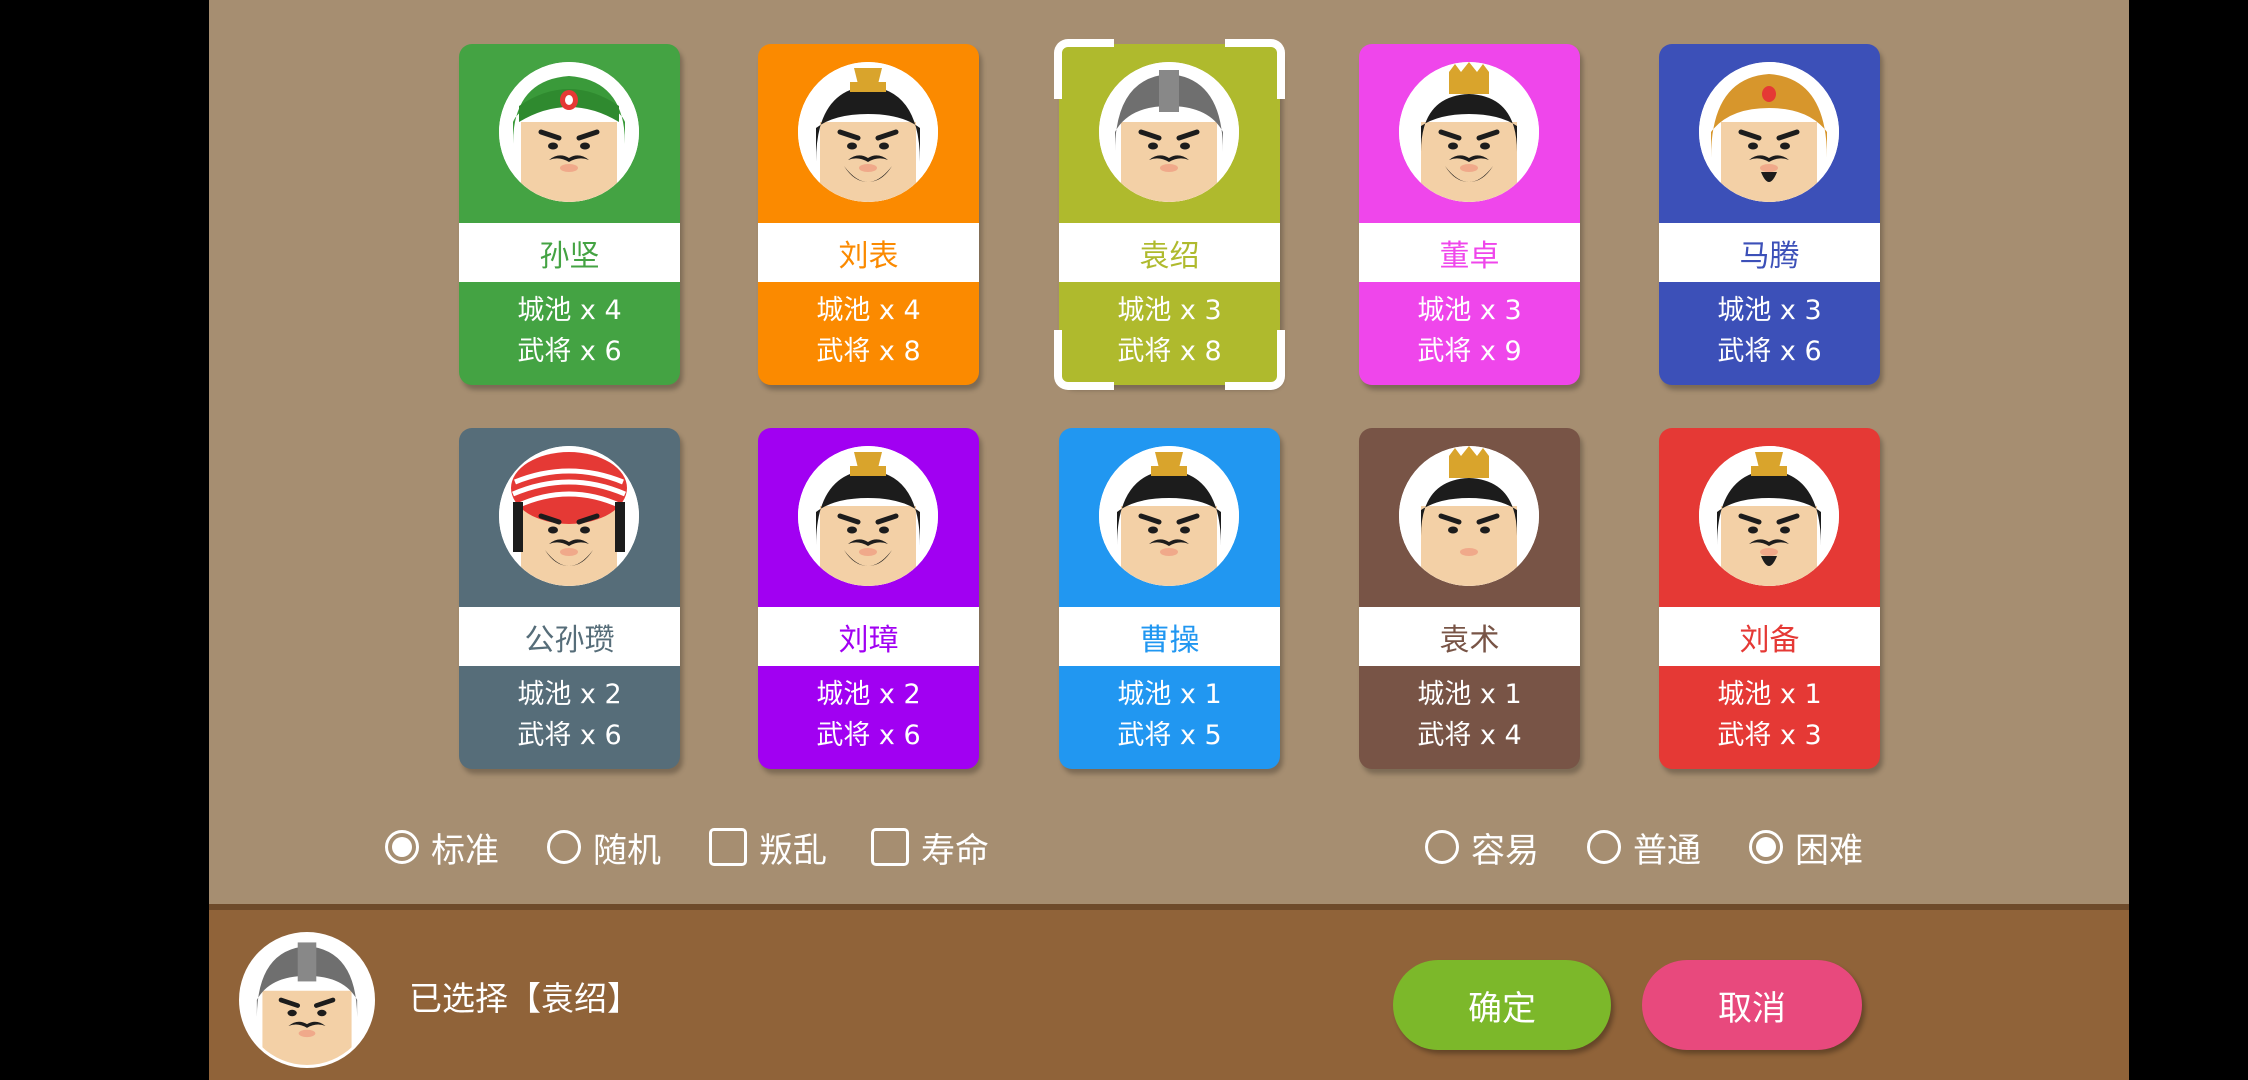  Describe the element at coordinates (868, 598) in the screenshot. I see `warlord-card: 刘璋 城池 x 2 武将 x 6` at that location.